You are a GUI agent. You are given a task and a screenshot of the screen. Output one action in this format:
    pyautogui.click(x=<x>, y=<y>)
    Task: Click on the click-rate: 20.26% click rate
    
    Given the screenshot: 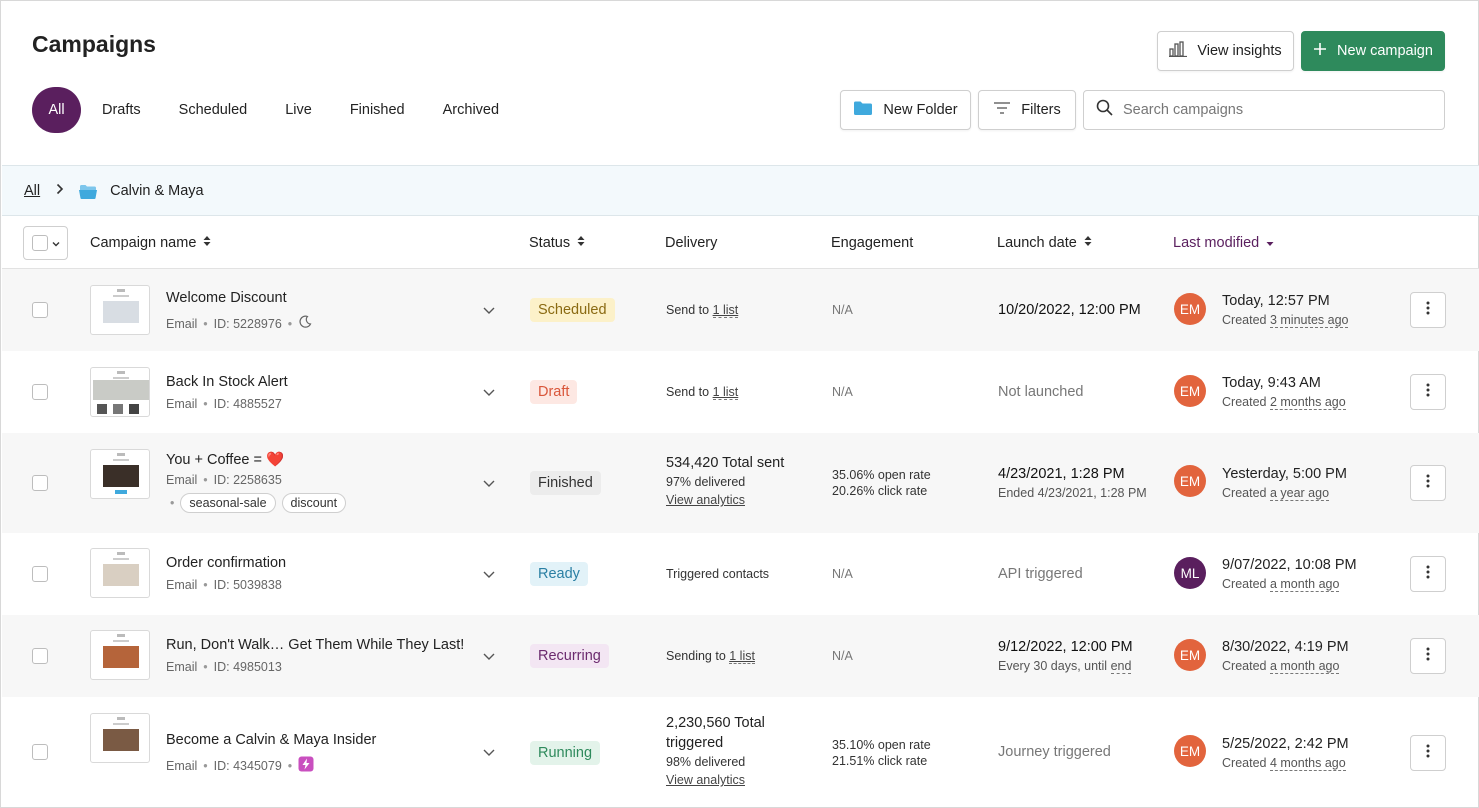 What is the action you would take?
    pyautogui.click(x=880, y=491)
    